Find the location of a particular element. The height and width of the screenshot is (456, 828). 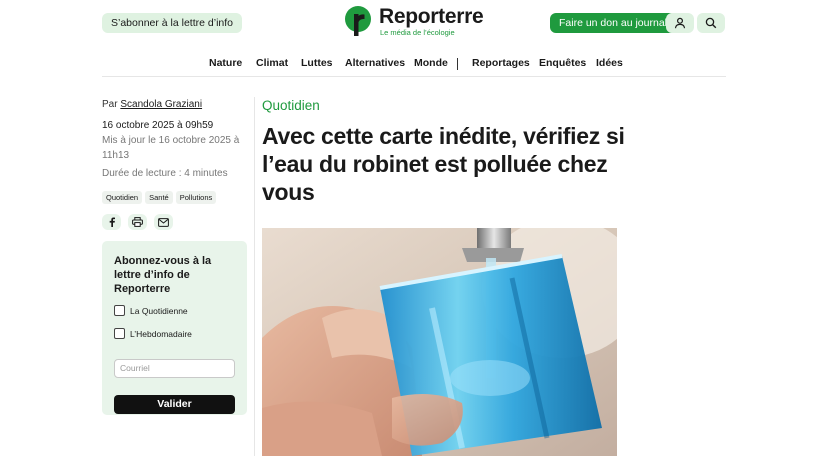

nav-separator is located at coordinates (457, 64).